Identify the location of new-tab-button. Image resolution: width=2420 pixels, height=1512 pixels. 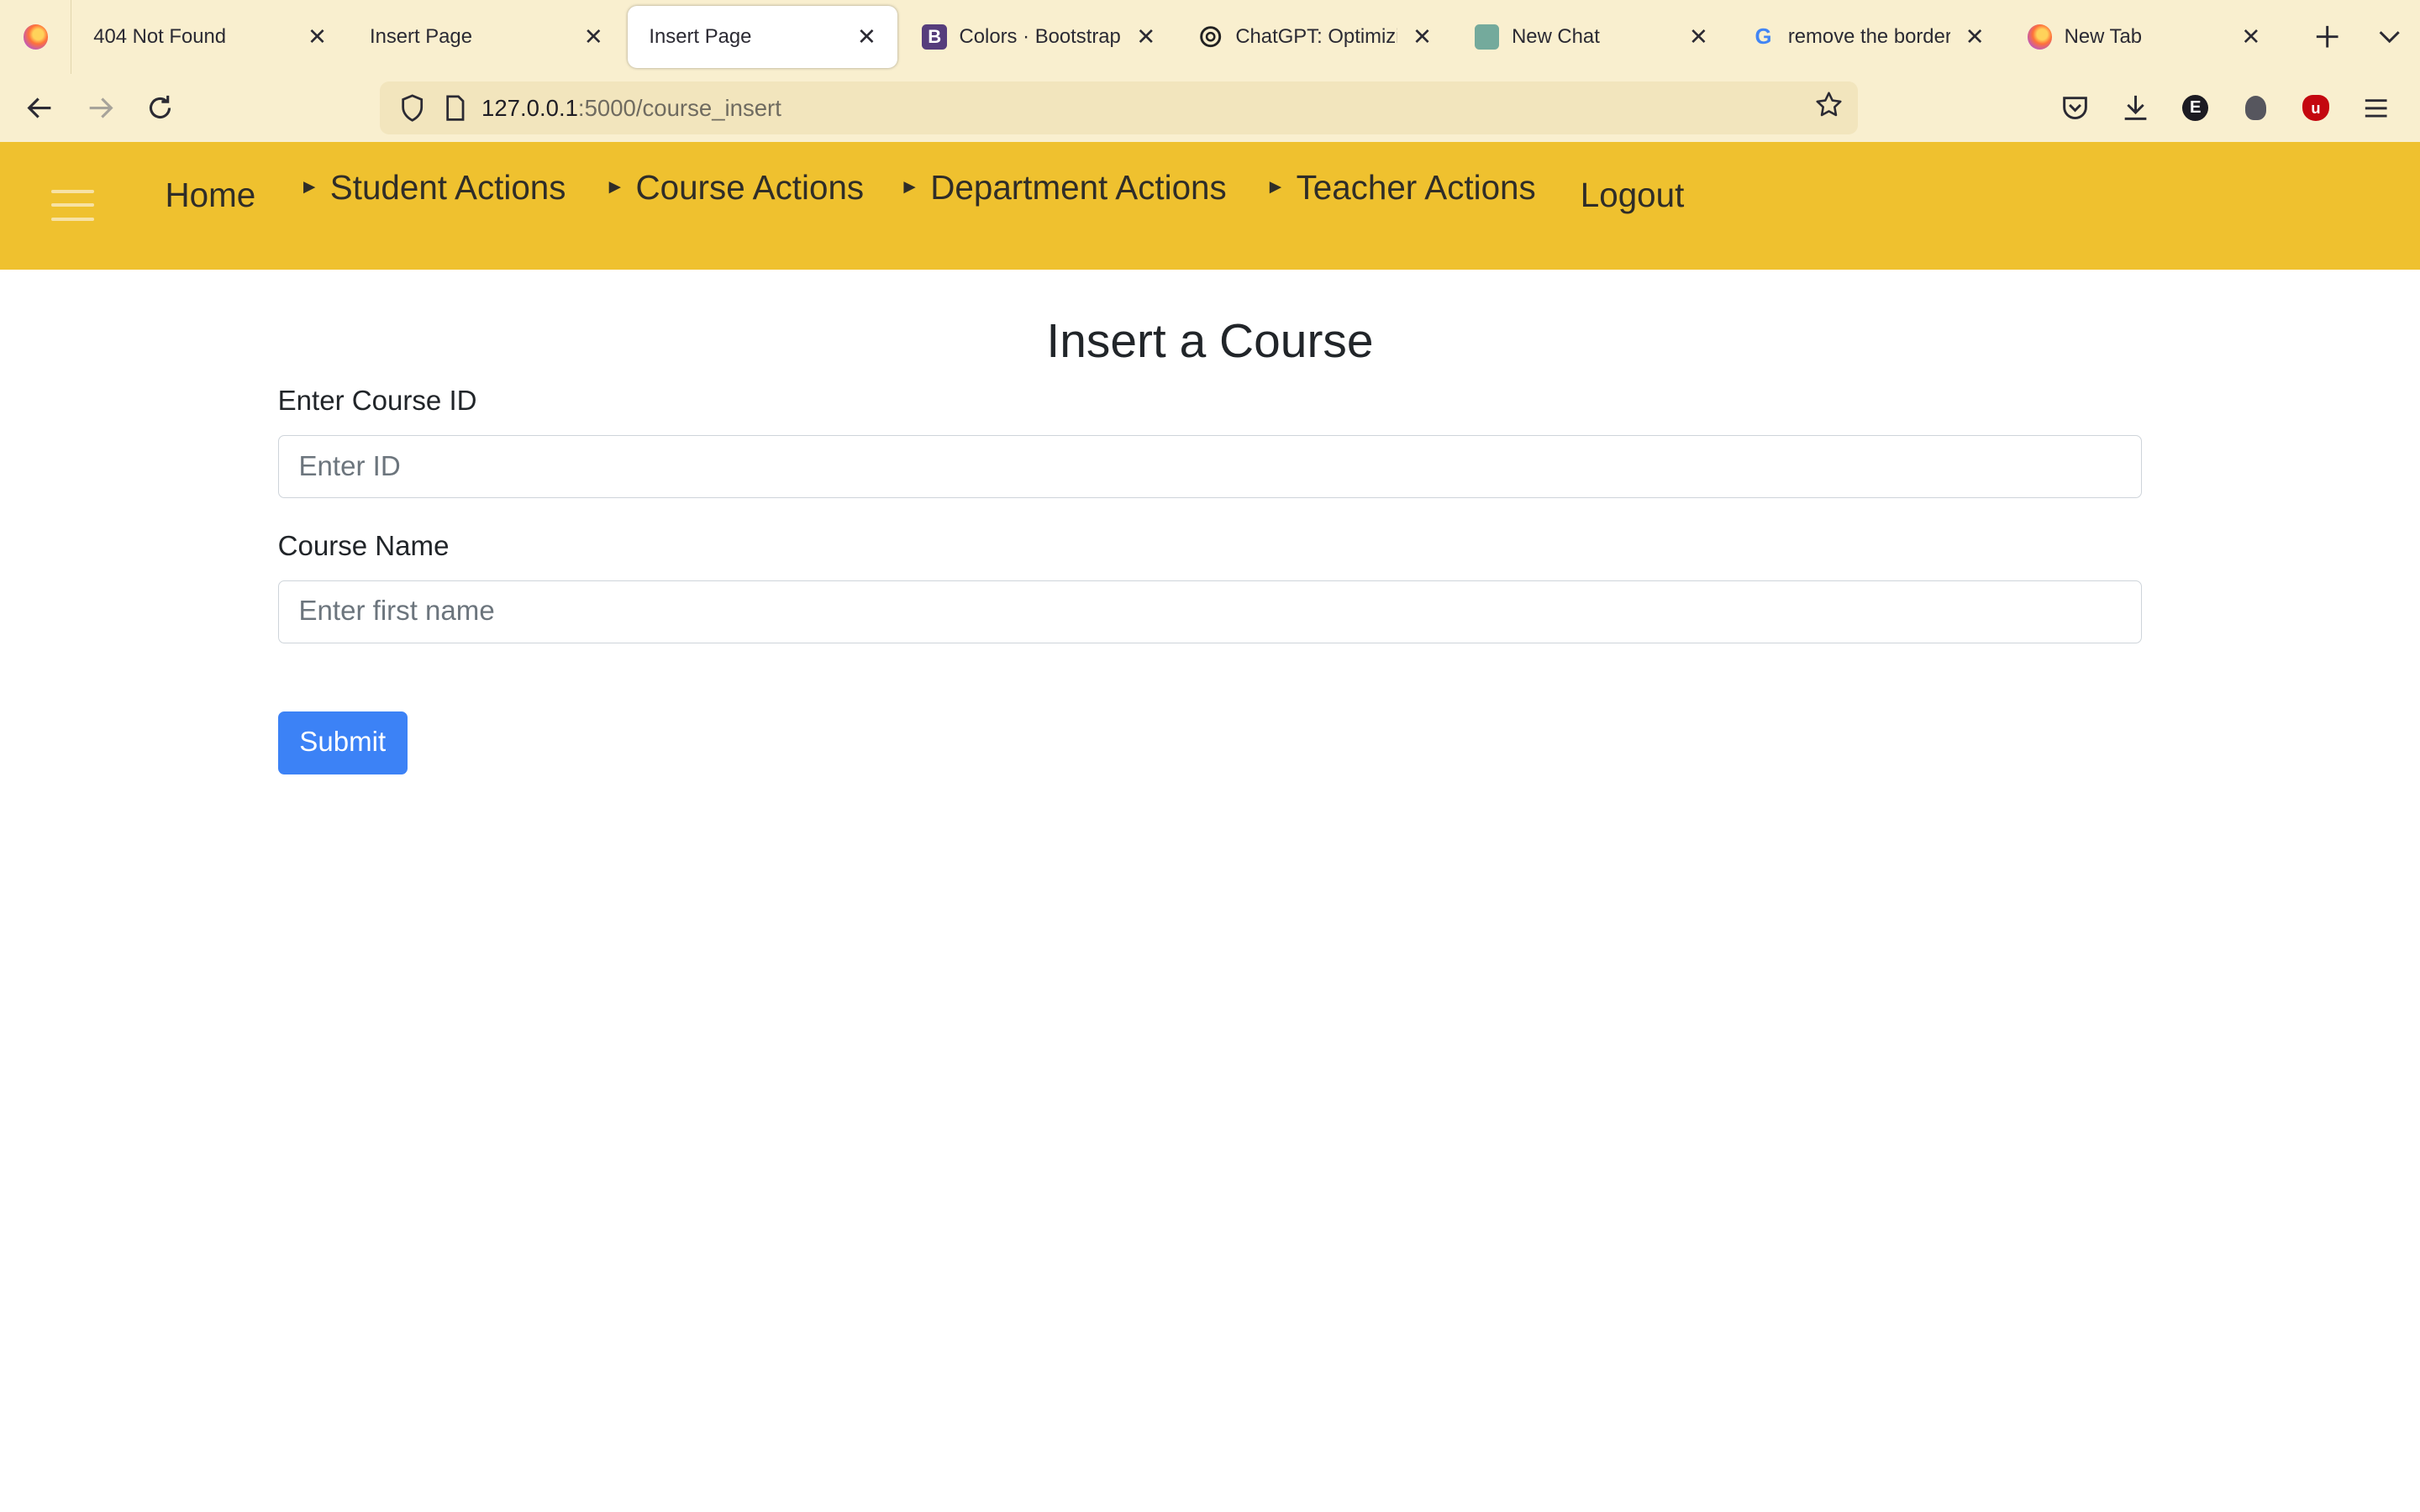
(2327, 37).